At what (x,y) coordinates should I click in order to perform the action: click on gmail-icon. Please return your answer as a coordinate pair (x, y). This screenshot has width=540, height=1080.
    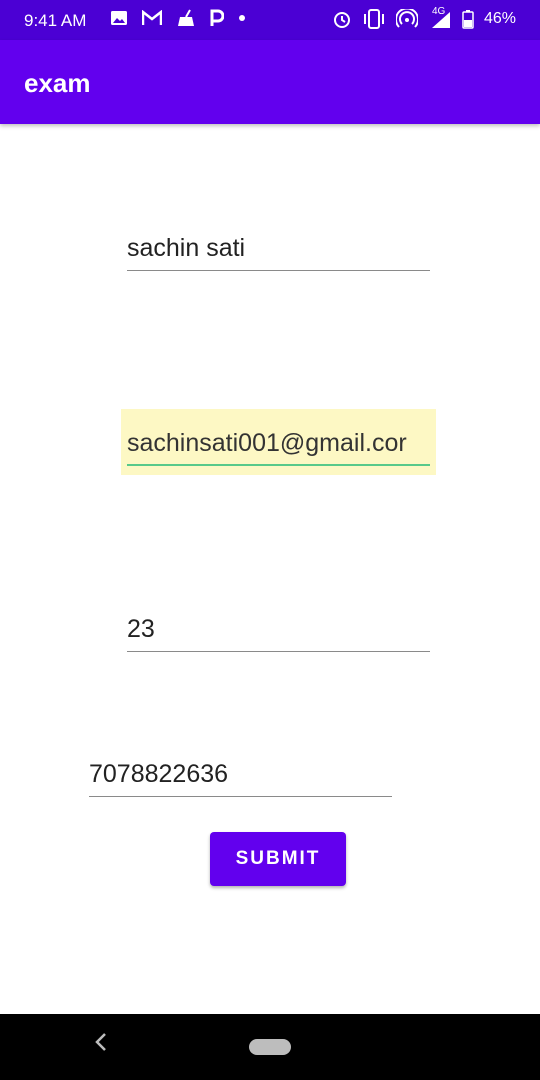
    Looking at the image, I should click on (152, 18).